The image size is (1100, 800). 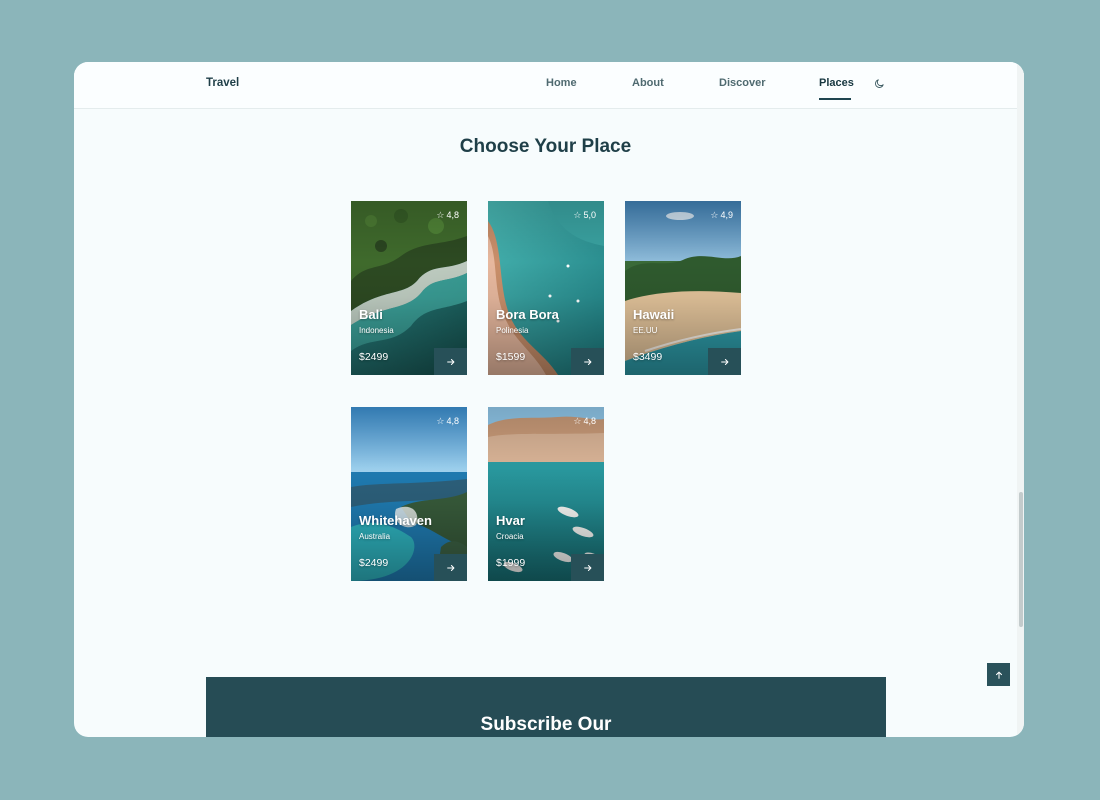 I want to click on place-card-bali: ☆ 4,8 Bali Indonesia $2499, so click(x=409, y=288).